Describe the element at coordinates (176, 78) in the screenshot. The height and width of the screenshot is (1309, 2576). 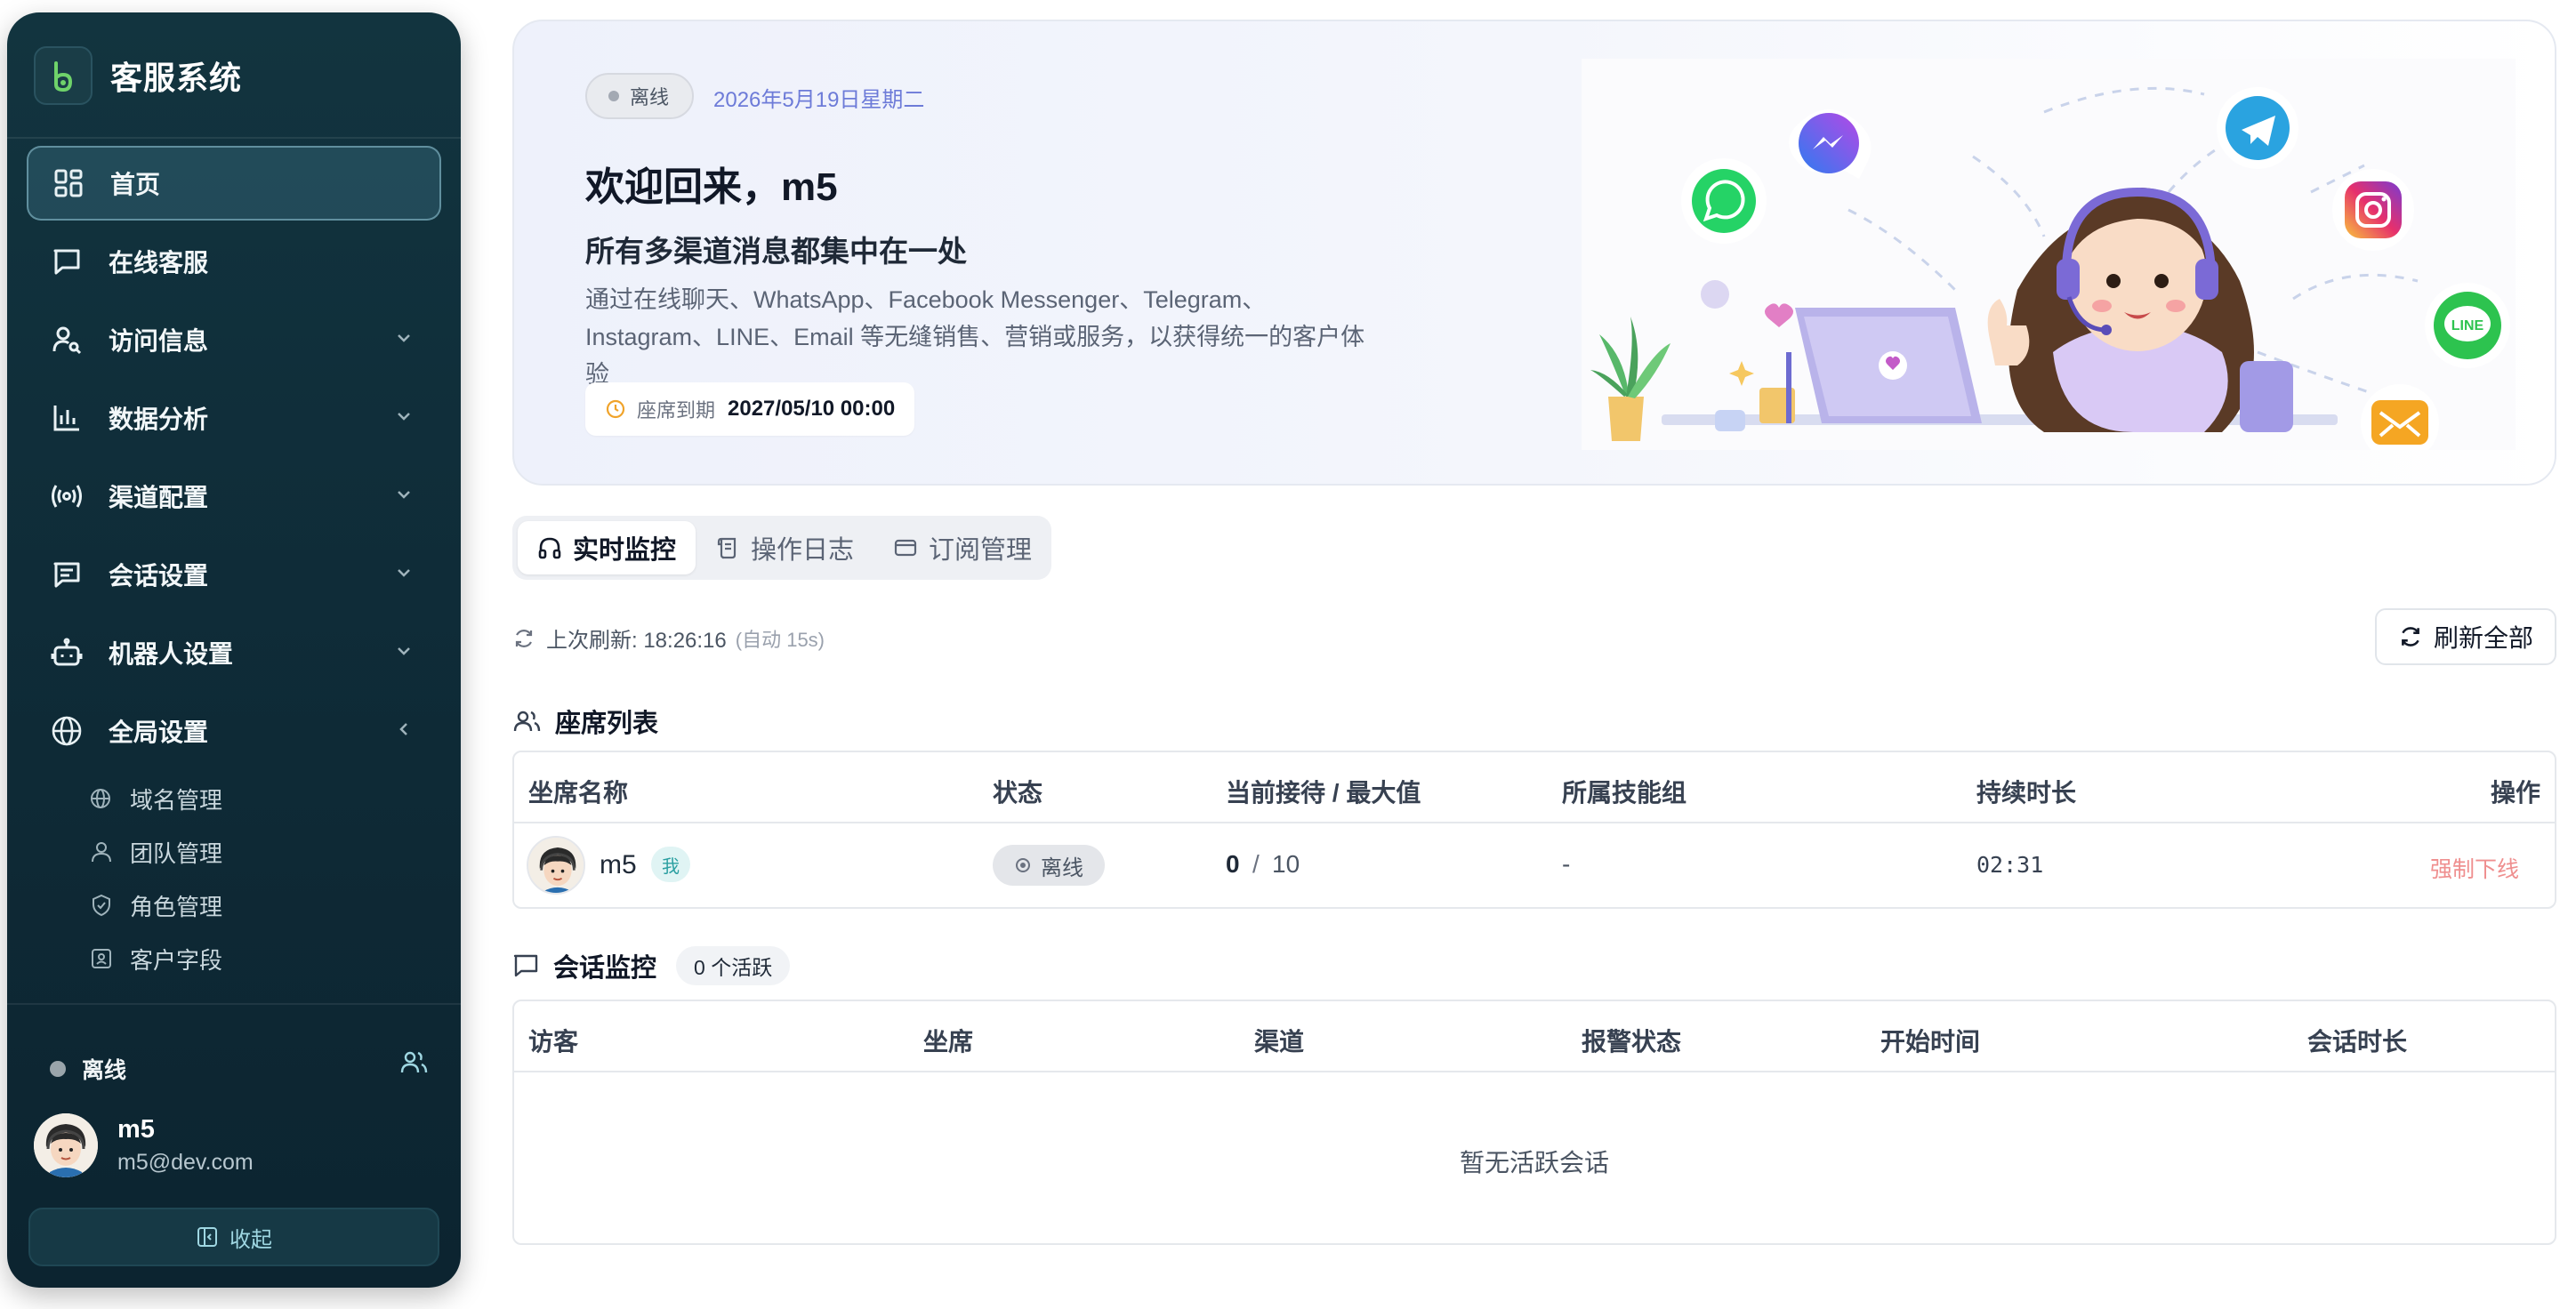
I see `brand-name: 客服系统` at that location.